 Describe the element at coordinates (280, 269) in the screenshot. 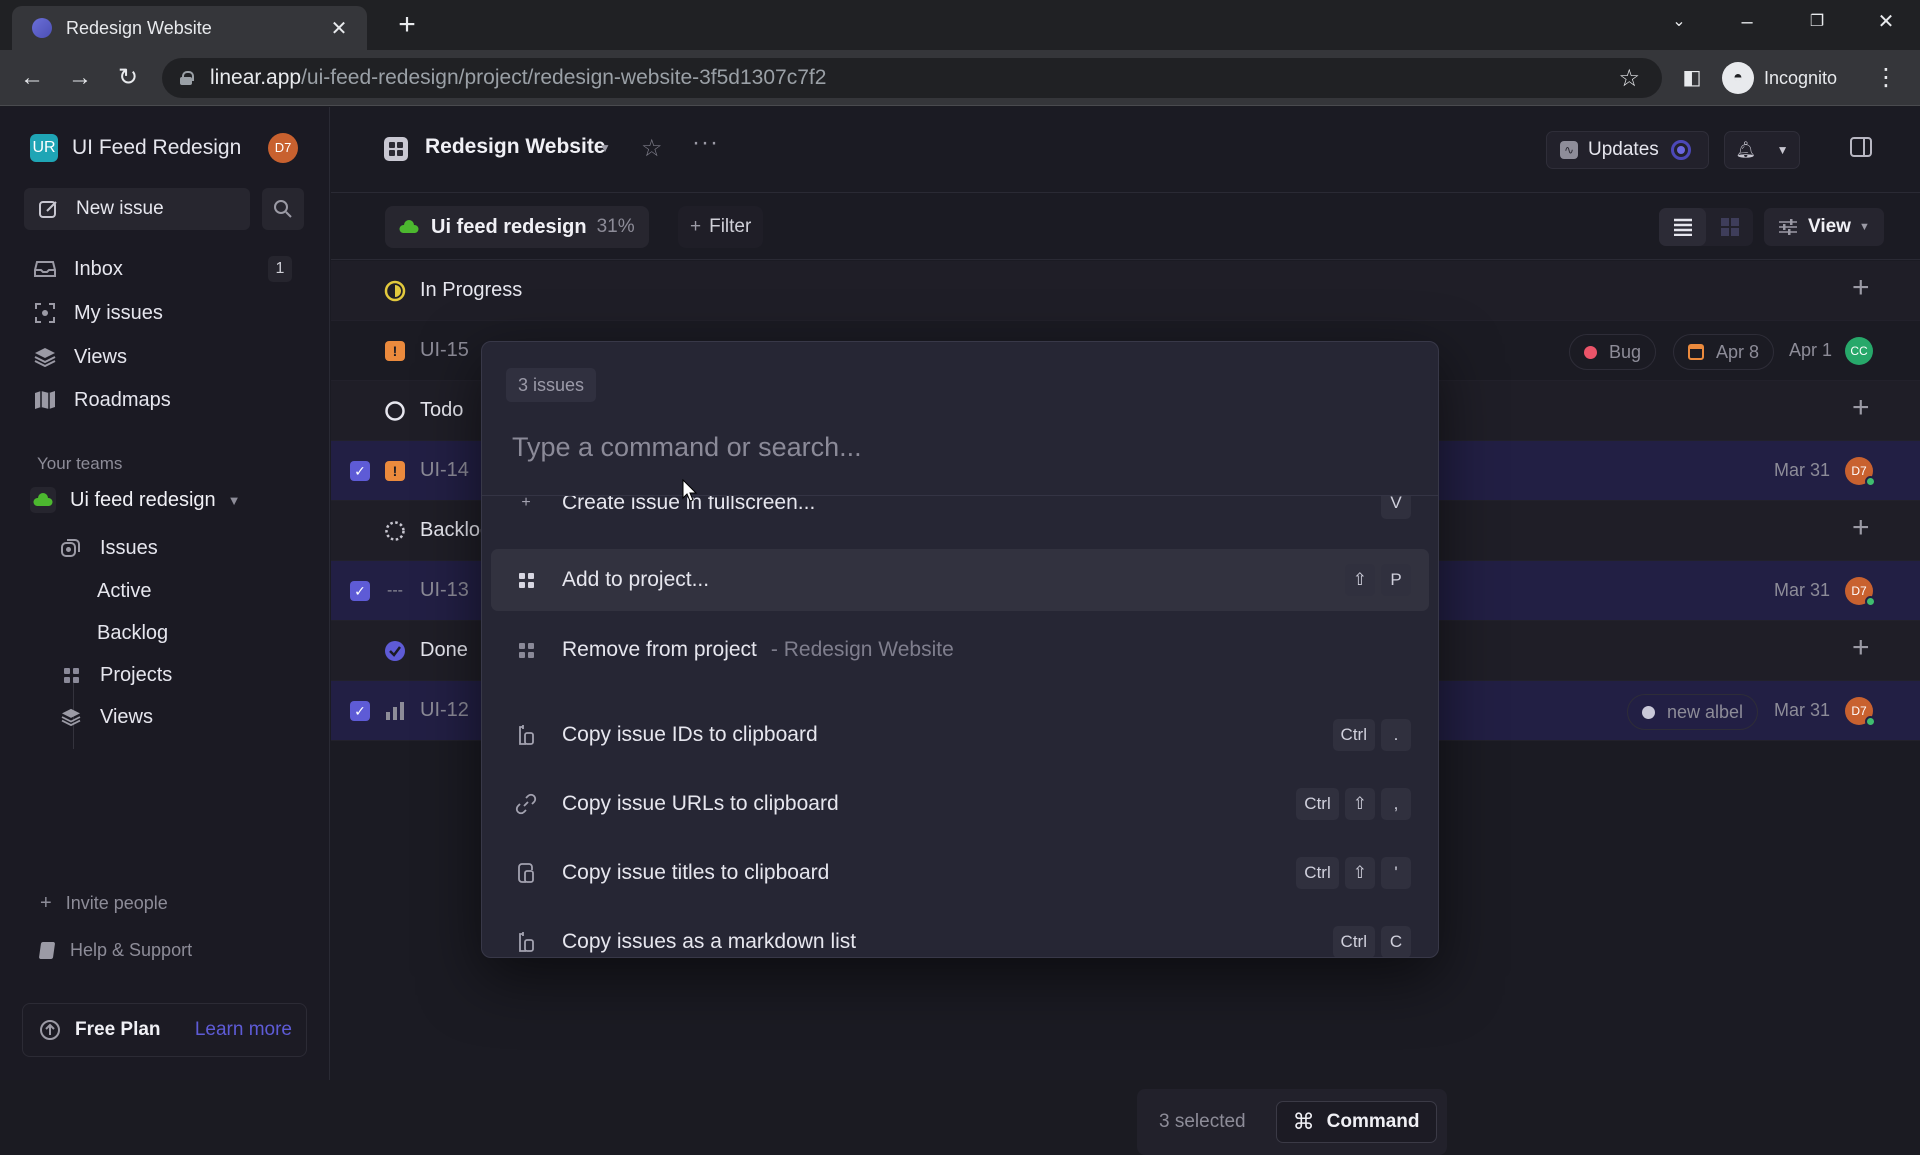

I see `inbox-count-badge: 1` at that location.